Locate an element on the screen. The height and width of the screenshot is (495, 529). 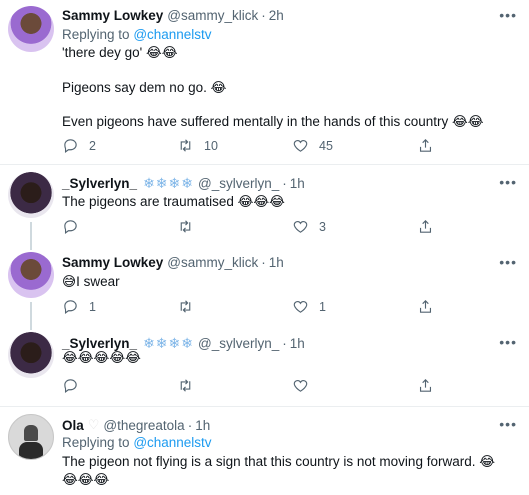
handle: @thegreatola is located at coordinates (143, 425).